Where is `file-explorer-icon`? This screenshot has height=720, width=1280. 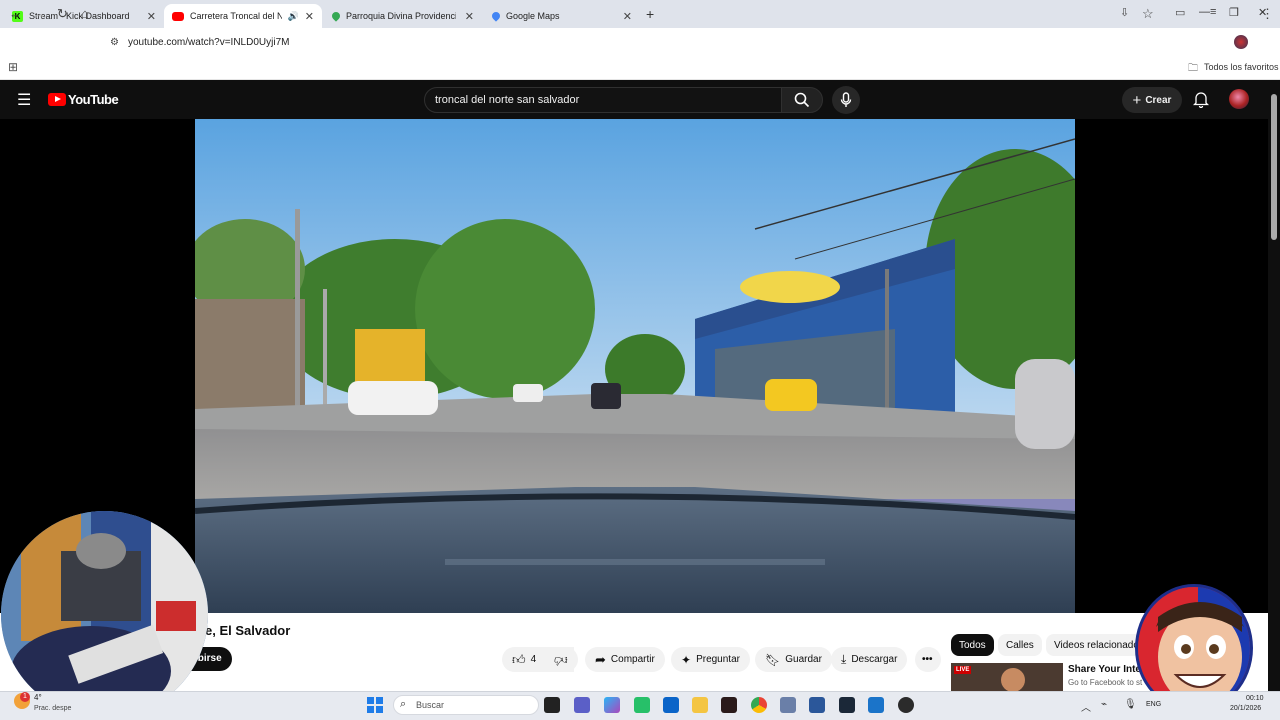 file-explorer-icon is located at coordinates (700, 705).